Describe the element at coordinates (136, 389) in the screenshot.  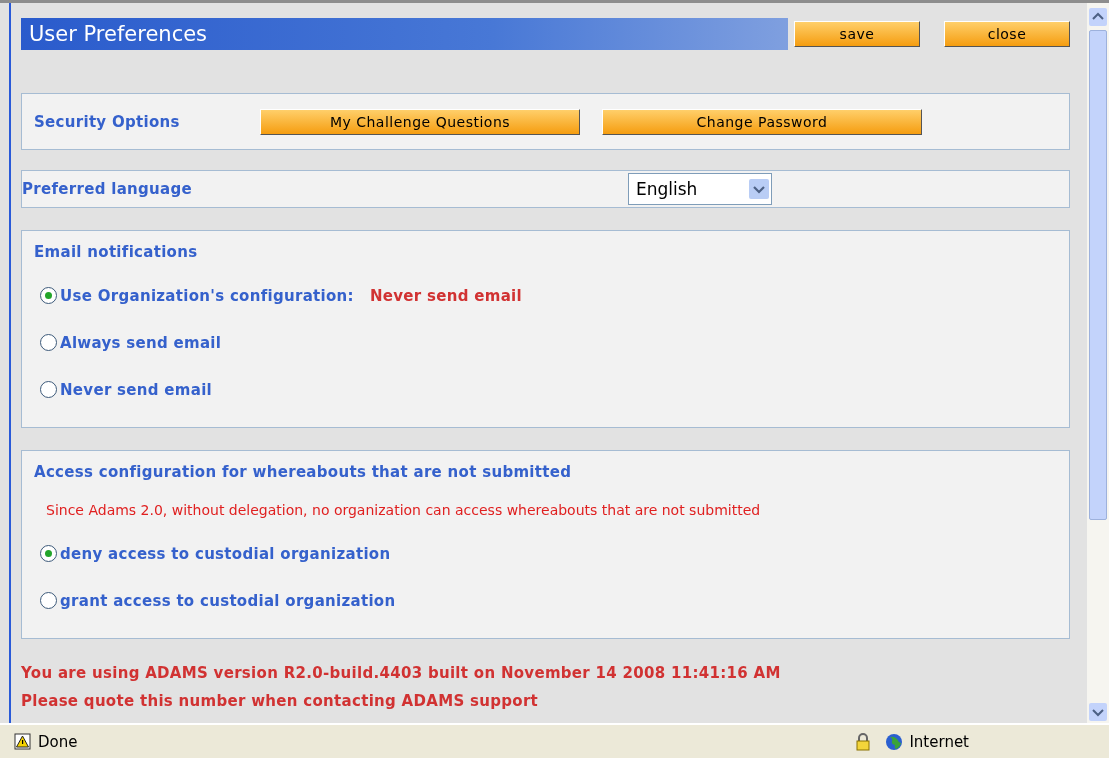
I see `radio-label: Never send email` at that location.